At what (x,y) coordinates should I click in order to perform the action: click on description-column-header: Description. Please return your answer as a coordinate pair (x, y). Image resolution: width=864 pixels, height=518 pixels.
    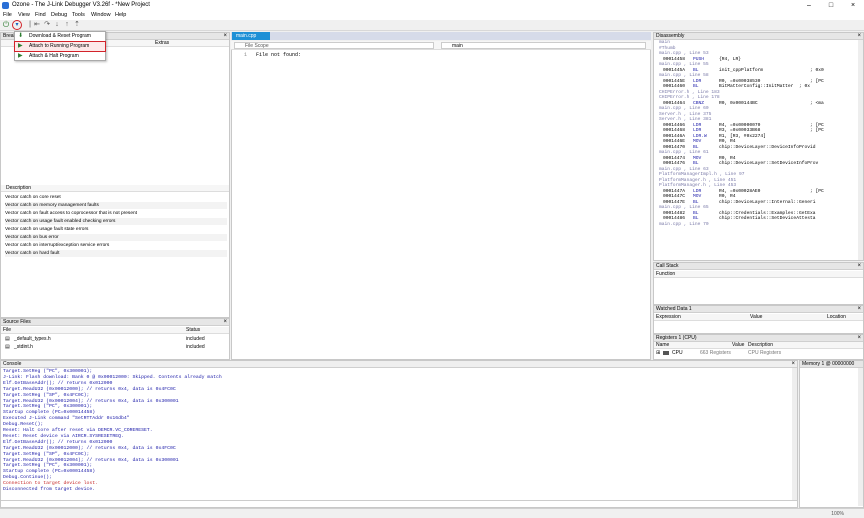
    Looking at the image, I should click on (761, 345).